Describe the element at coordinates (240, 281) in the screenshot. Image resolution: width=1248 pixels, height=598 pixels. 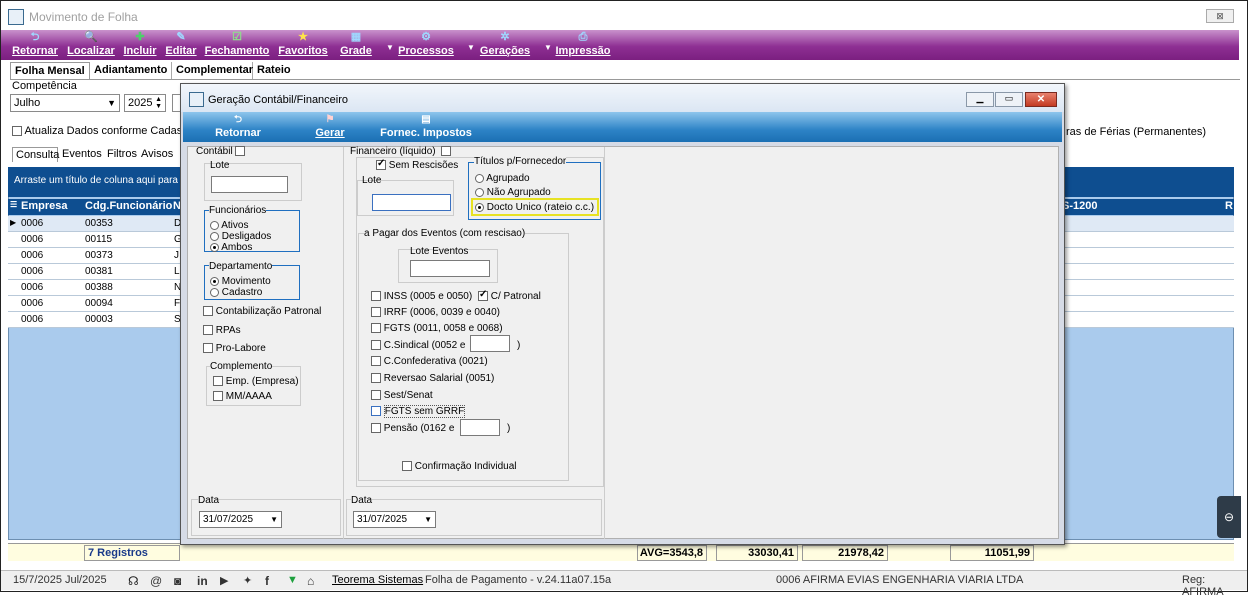
I see `radio-movimento: Movimento` at that location.